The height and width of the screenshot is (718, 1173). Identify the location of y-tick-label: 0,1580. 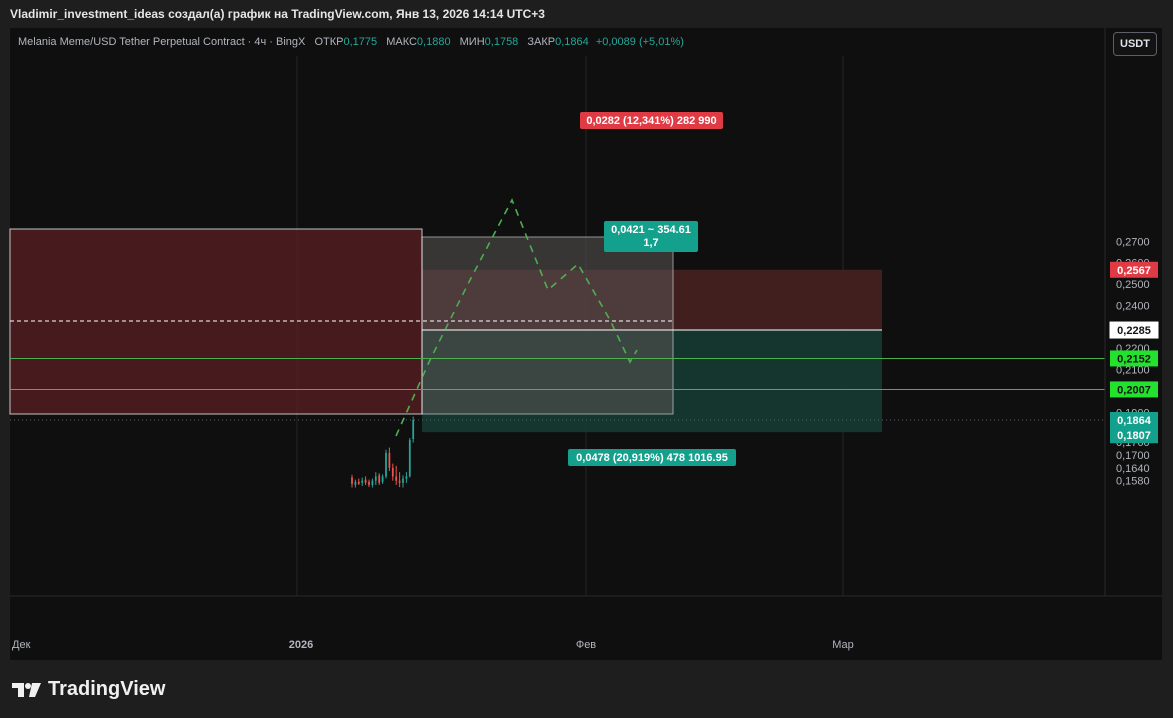
(1133, 482).